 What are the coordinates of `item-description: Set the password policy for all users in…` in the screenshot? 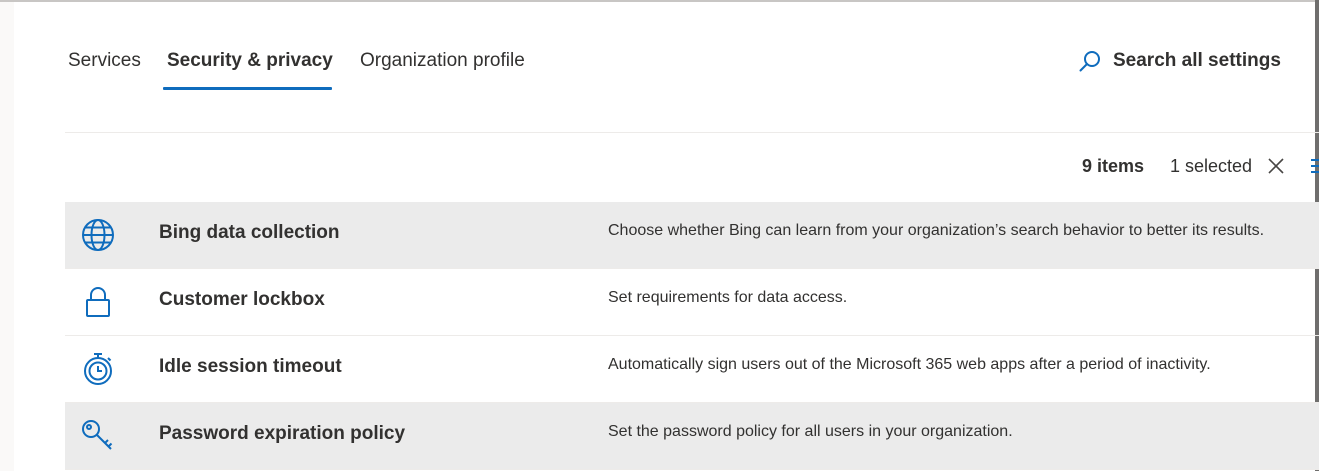 It's located at (810, 431).